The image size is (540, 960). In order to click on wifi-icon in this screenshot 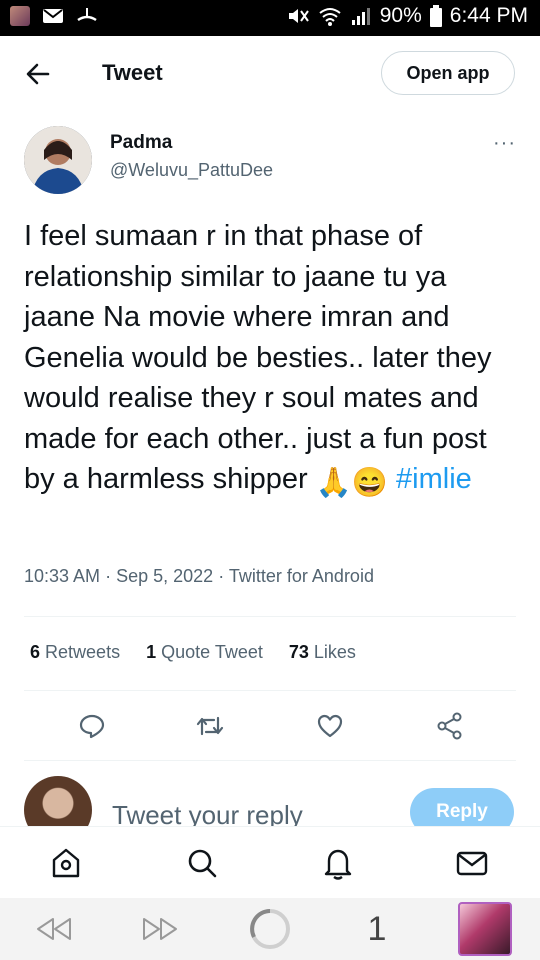, I will do `click(330, 17)`.